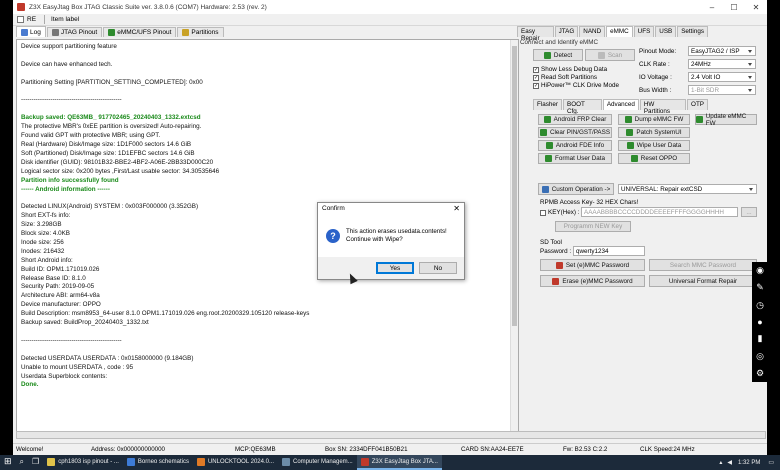 This screenshot has width=780, height=470. What do you see at coordinates (26, 19) in the screenshot?
I see `re-button: RE` at bounding box center [26, 19].